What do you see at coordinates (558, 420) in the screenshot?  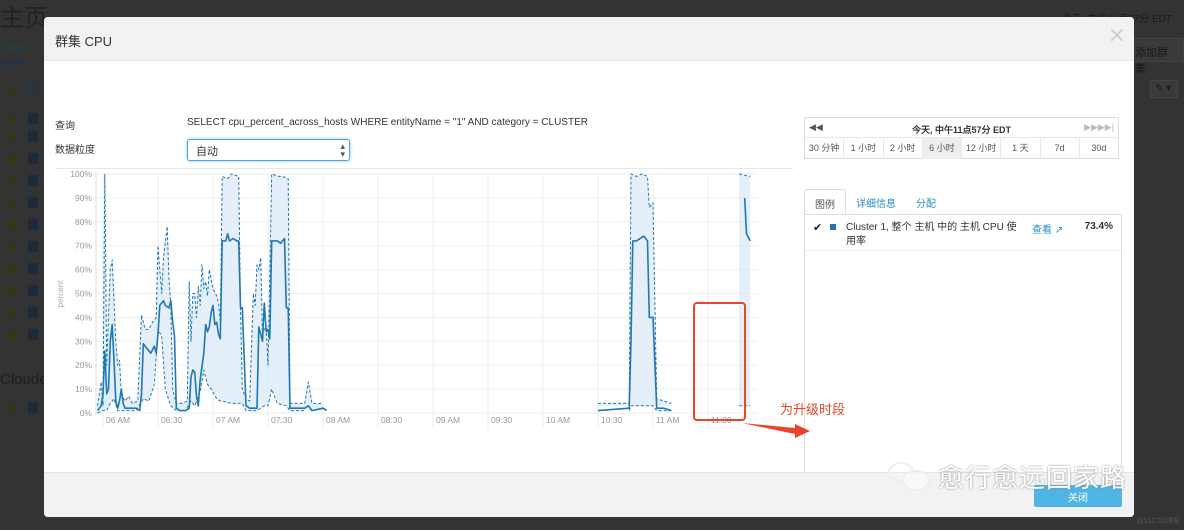 I see `x-tick-label: 10 AM` at bounding box center [558, 420].